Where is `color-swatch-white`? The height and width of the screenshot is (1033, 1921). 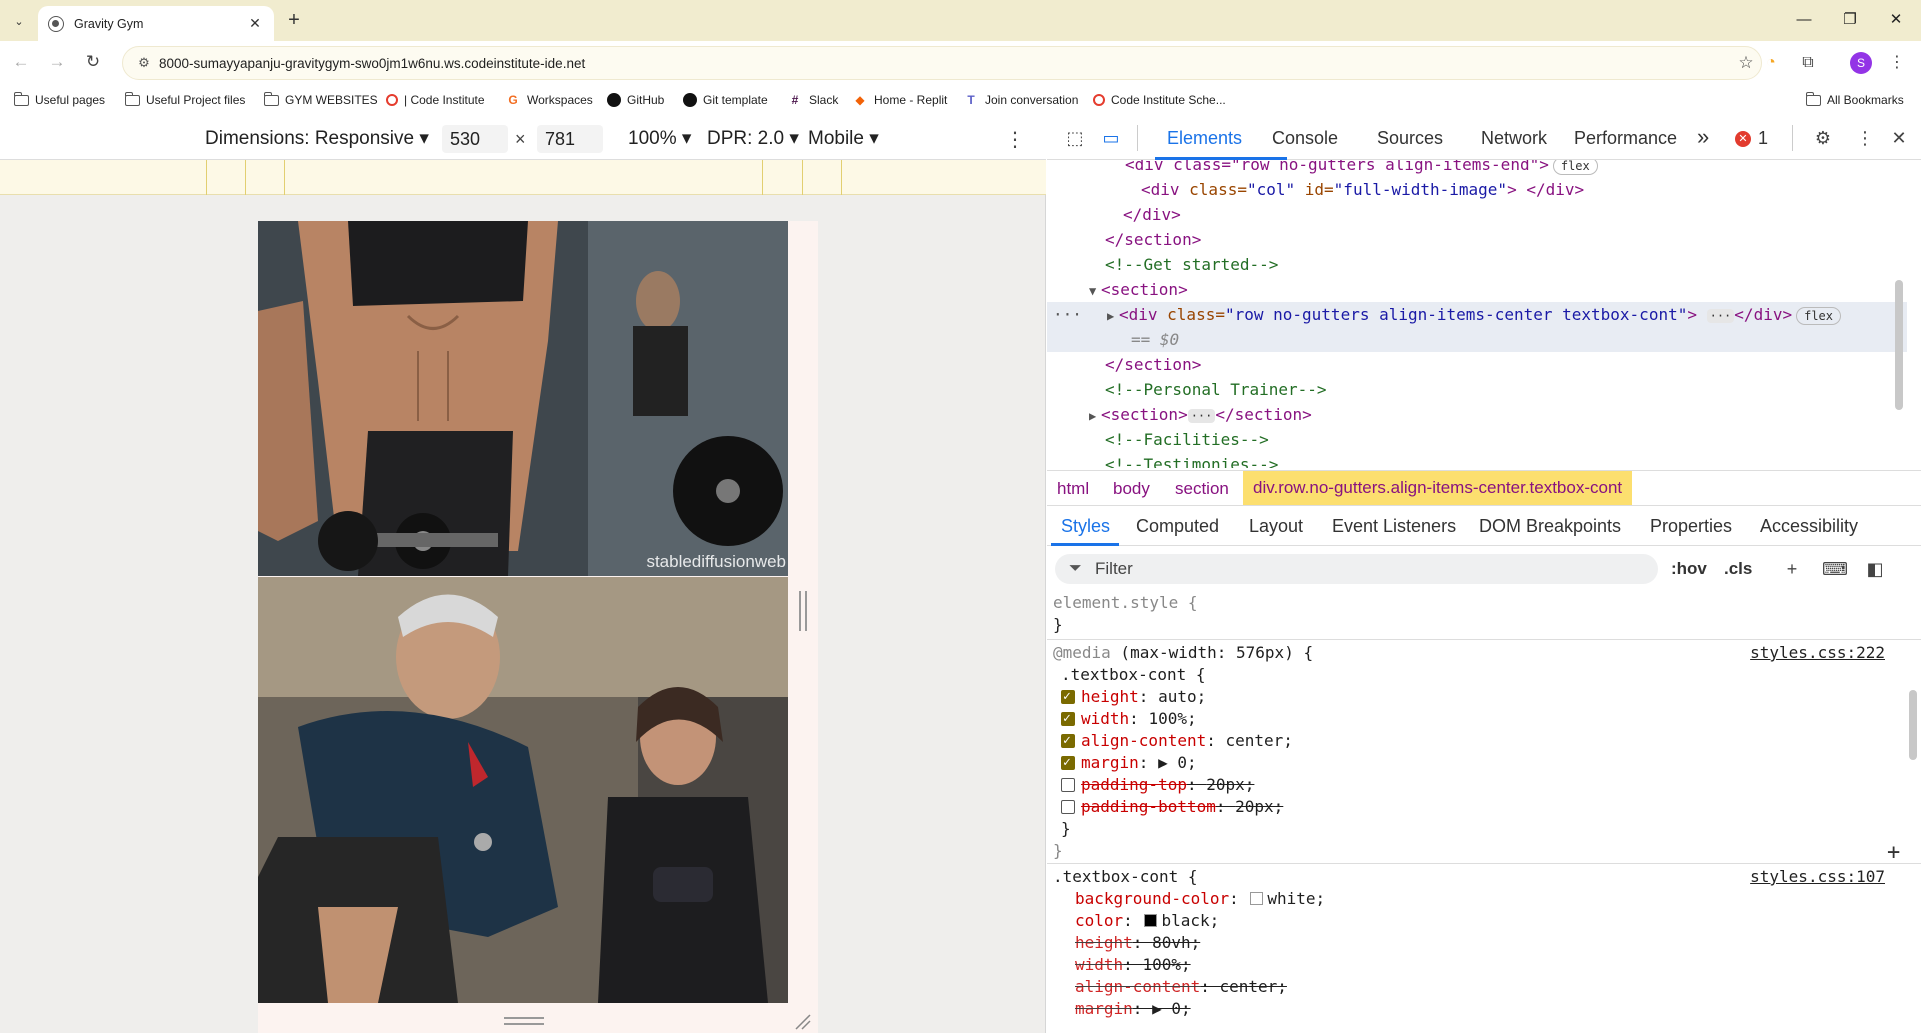 color-swatch-white is located at coordinates (1257, 898).